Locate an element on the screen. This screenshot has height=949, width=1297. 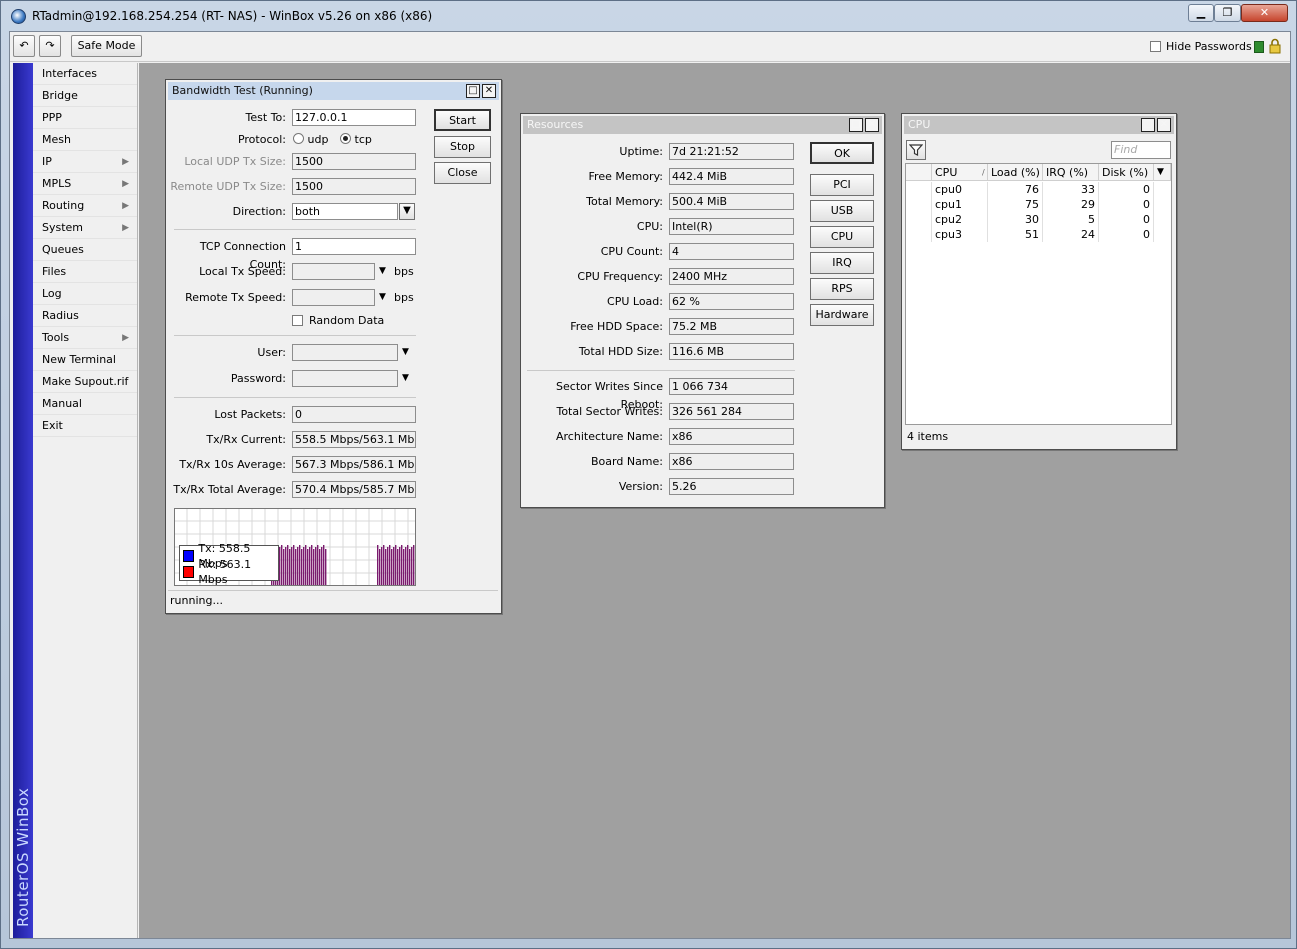
usb-button: USB is located at coordinates (842, 211).